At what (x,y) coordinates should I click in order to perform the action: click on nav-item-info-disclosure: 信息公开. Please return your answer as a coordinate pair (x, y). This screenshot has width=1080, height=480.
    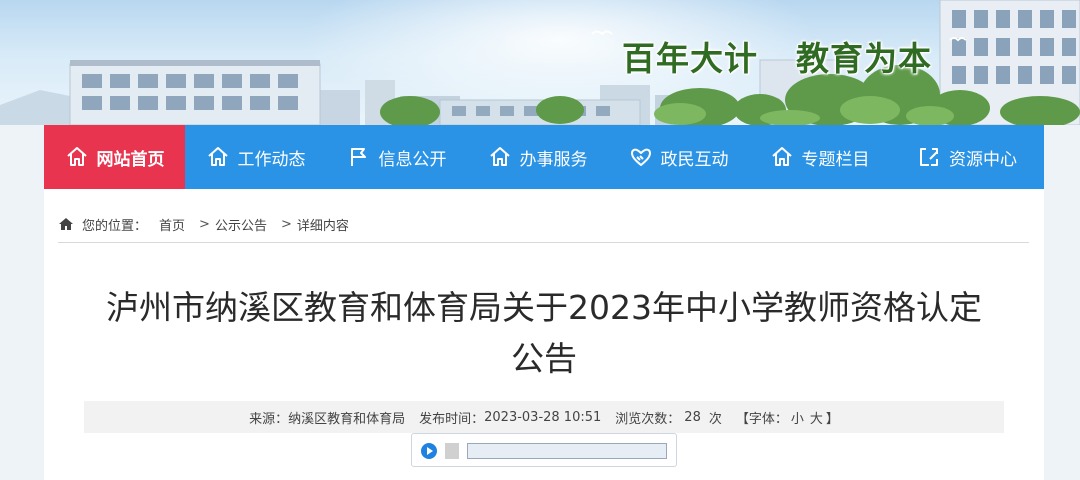
    Looking at the image, I should click on (396, 157).